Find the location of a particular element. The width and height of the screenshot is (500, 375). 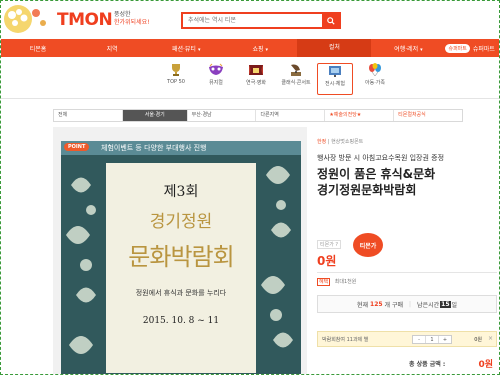

shop-brand: 한정 is located at coordinates (322, 142).